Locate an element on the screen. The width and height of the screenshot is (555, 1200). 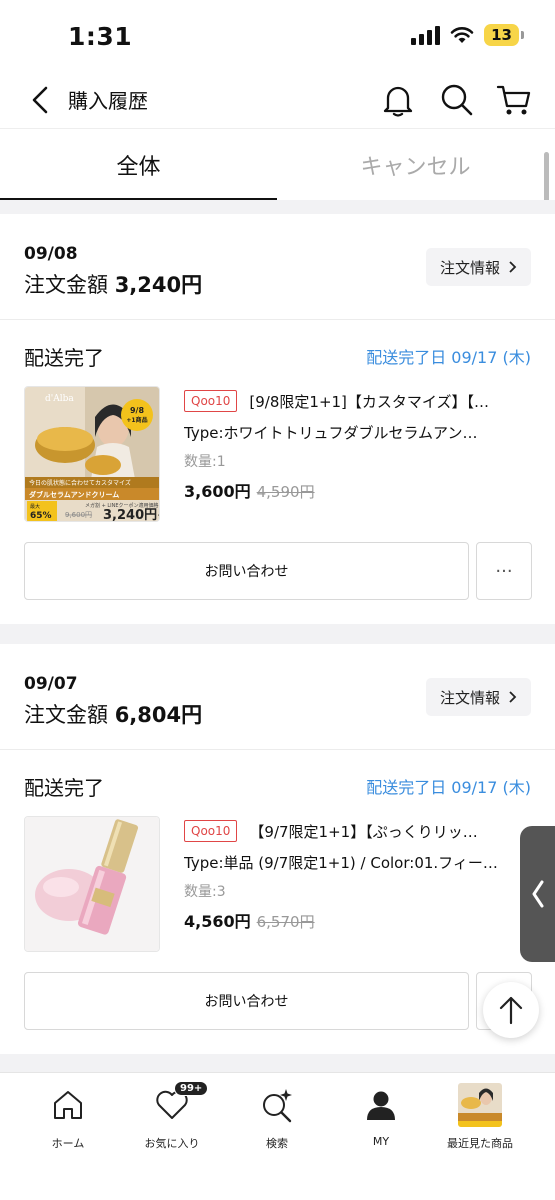
scroll-to-top-button is located at coordinates (511, 1010).